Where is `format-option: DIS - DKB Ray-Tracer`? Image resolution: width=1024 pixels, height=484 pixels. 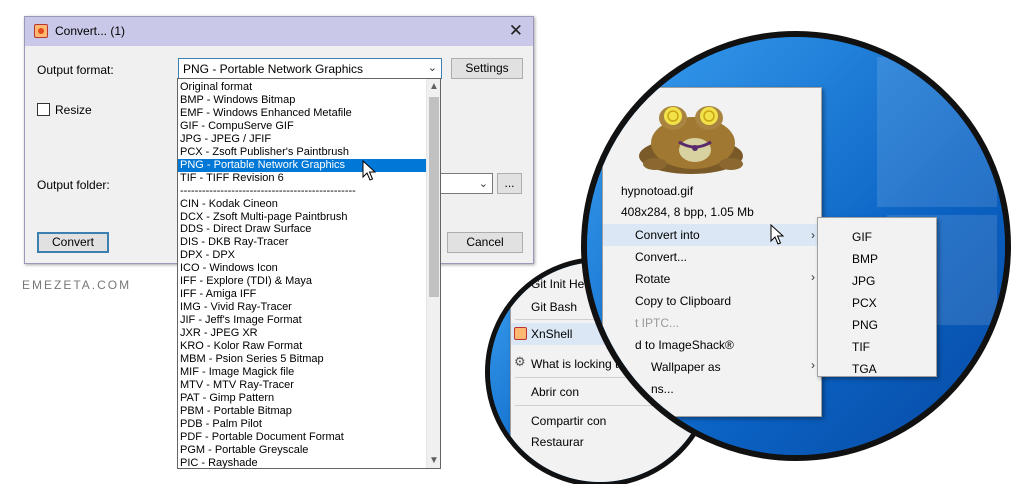 format-option: DIS - DKB Ray-Tracer is located at coordinates (302, 242).